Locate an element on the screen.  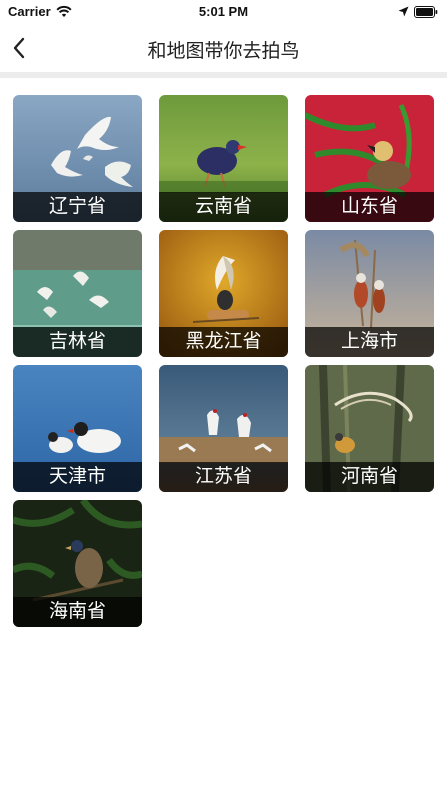
province-label: 天津市 is located at coordinates (77, 477).